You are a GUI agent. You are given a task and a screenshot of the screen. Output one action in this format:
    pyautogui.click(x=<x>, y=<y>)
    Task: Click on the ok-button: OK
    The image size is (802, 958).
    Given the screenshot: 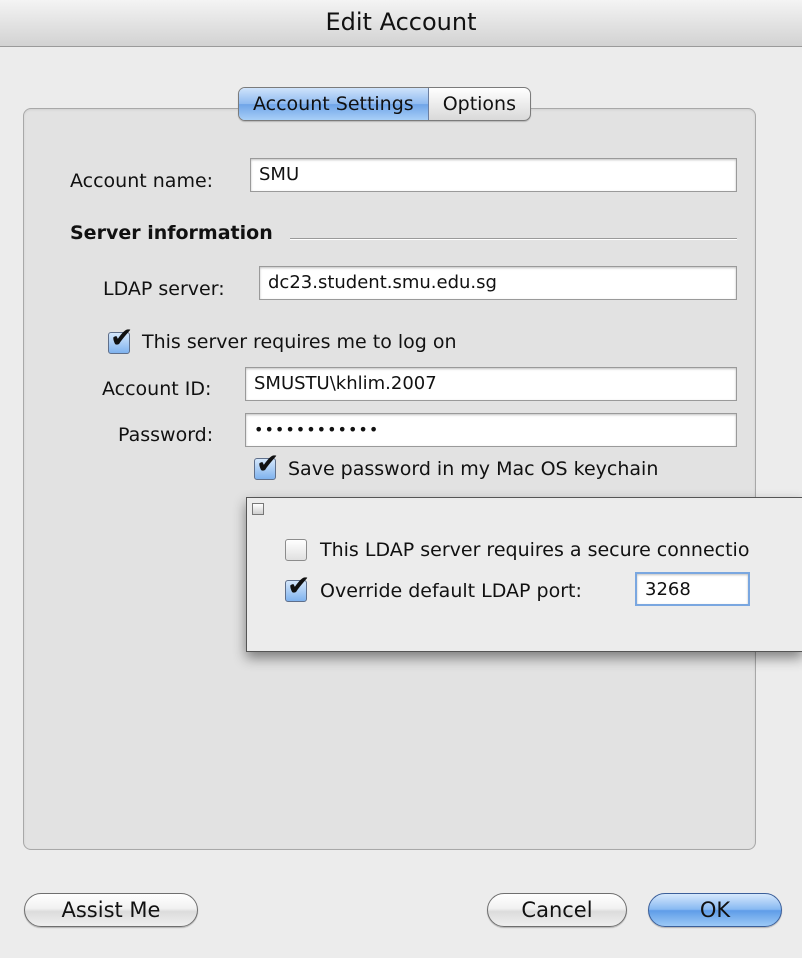 What is the action you would take?
    pyautogui.click(x=715, y=910)
    